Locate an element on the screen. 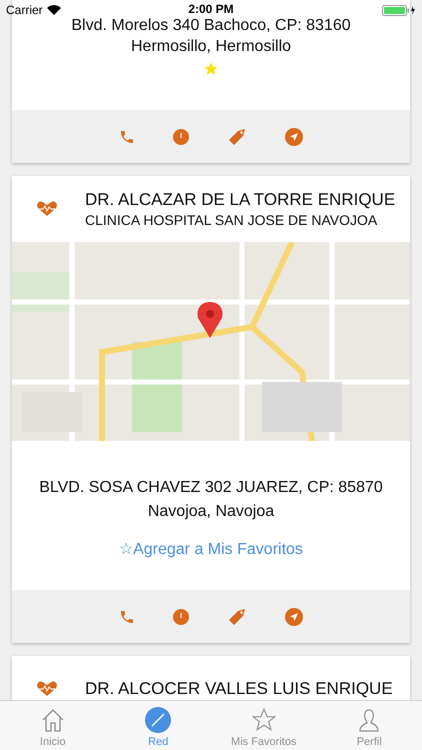 The height and width of the screenshot is (750, 422). clinic-name: CLINICA HOSPITAL SAN JOSE DE NAVOJOA is located at coordinates (231, 220).